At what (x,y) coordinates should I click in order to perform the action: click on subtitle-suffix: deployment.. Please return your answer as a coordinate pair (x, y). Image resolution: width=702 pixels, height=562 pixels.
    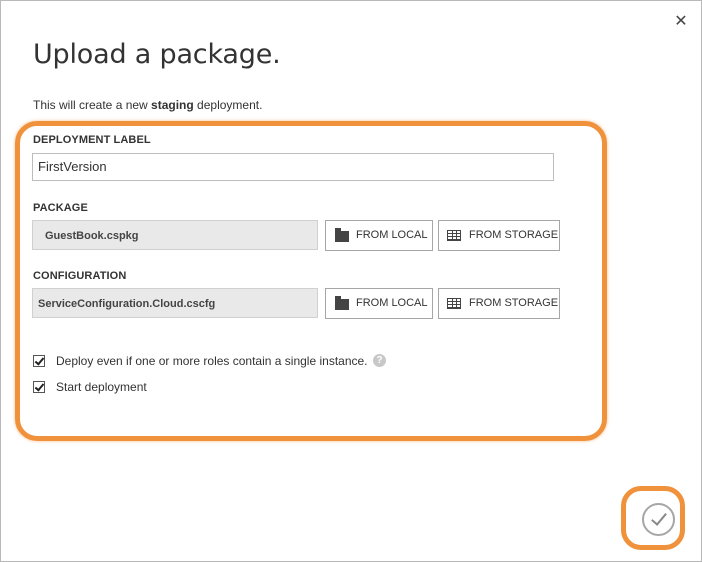
    Looking at the image, I should click on (228, 105).